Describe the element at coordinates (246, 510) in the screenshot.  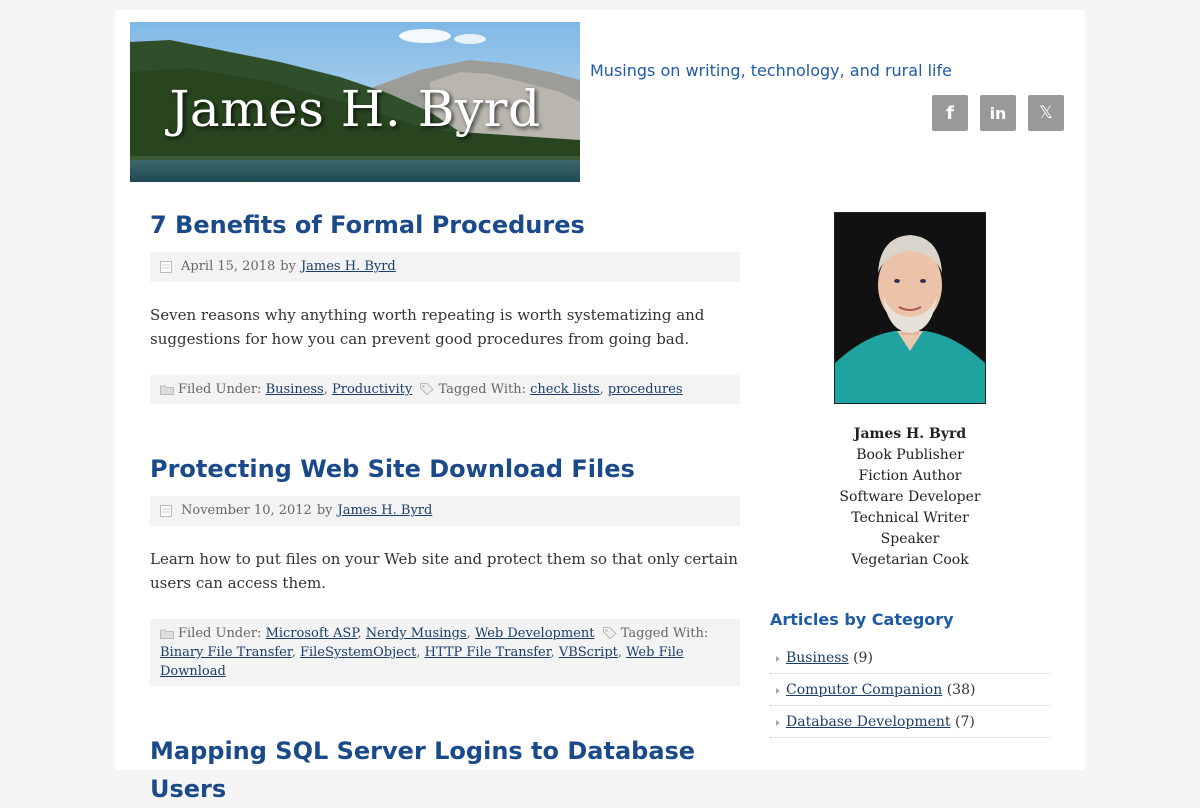
I see `post-date: November 10, 2012` at that location.